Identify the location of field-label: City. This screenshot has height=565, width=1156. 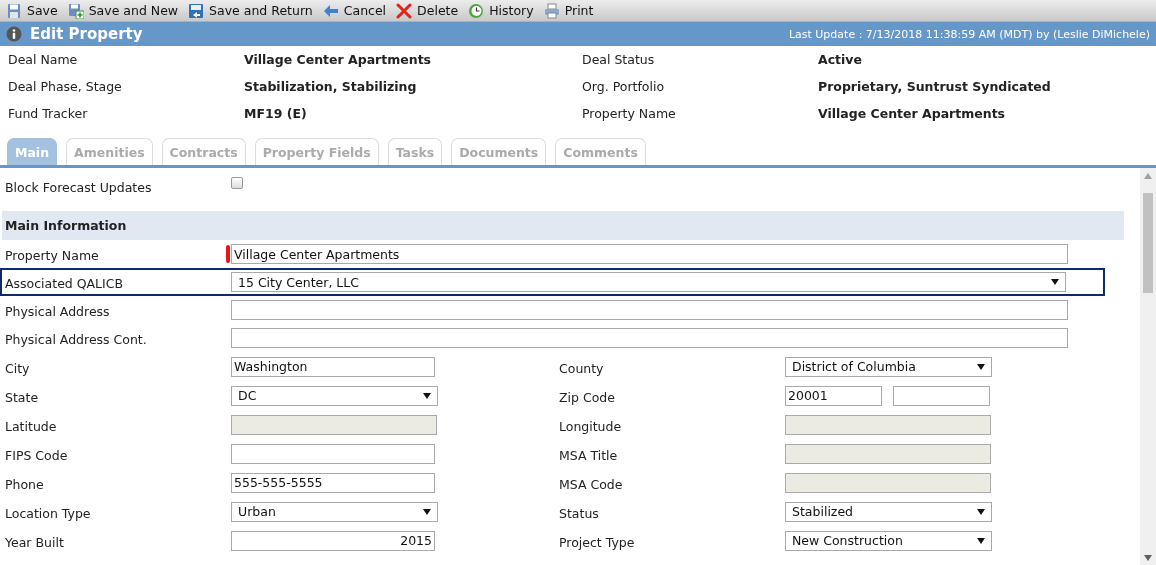
(18, 367).